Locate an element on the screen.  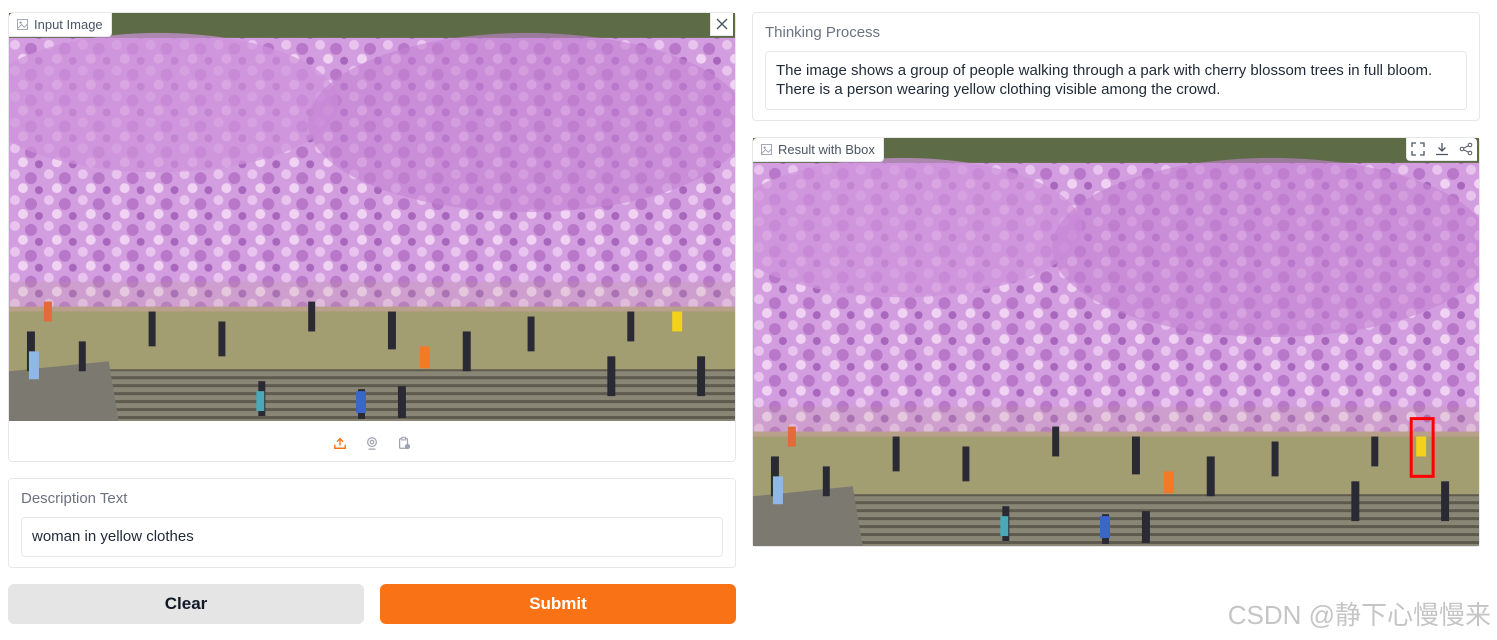
share-icon is located at coordinates (1466, 149).